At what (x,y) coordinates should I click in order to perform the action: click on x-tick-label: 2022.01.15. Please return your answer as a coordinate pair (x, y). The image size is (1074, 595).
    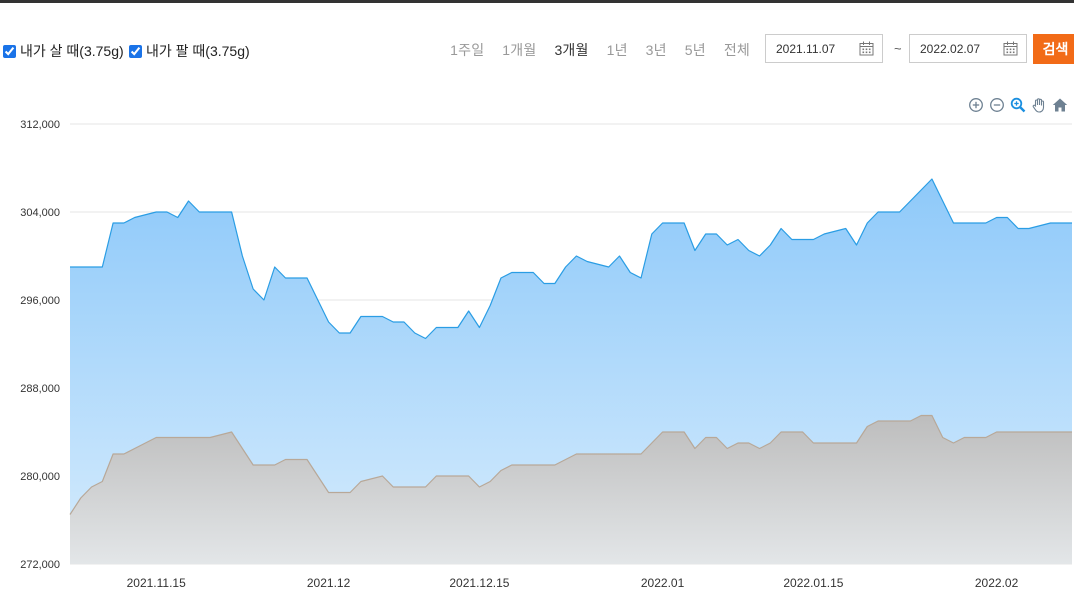
    Looking at the image, I should click on (813, 583).